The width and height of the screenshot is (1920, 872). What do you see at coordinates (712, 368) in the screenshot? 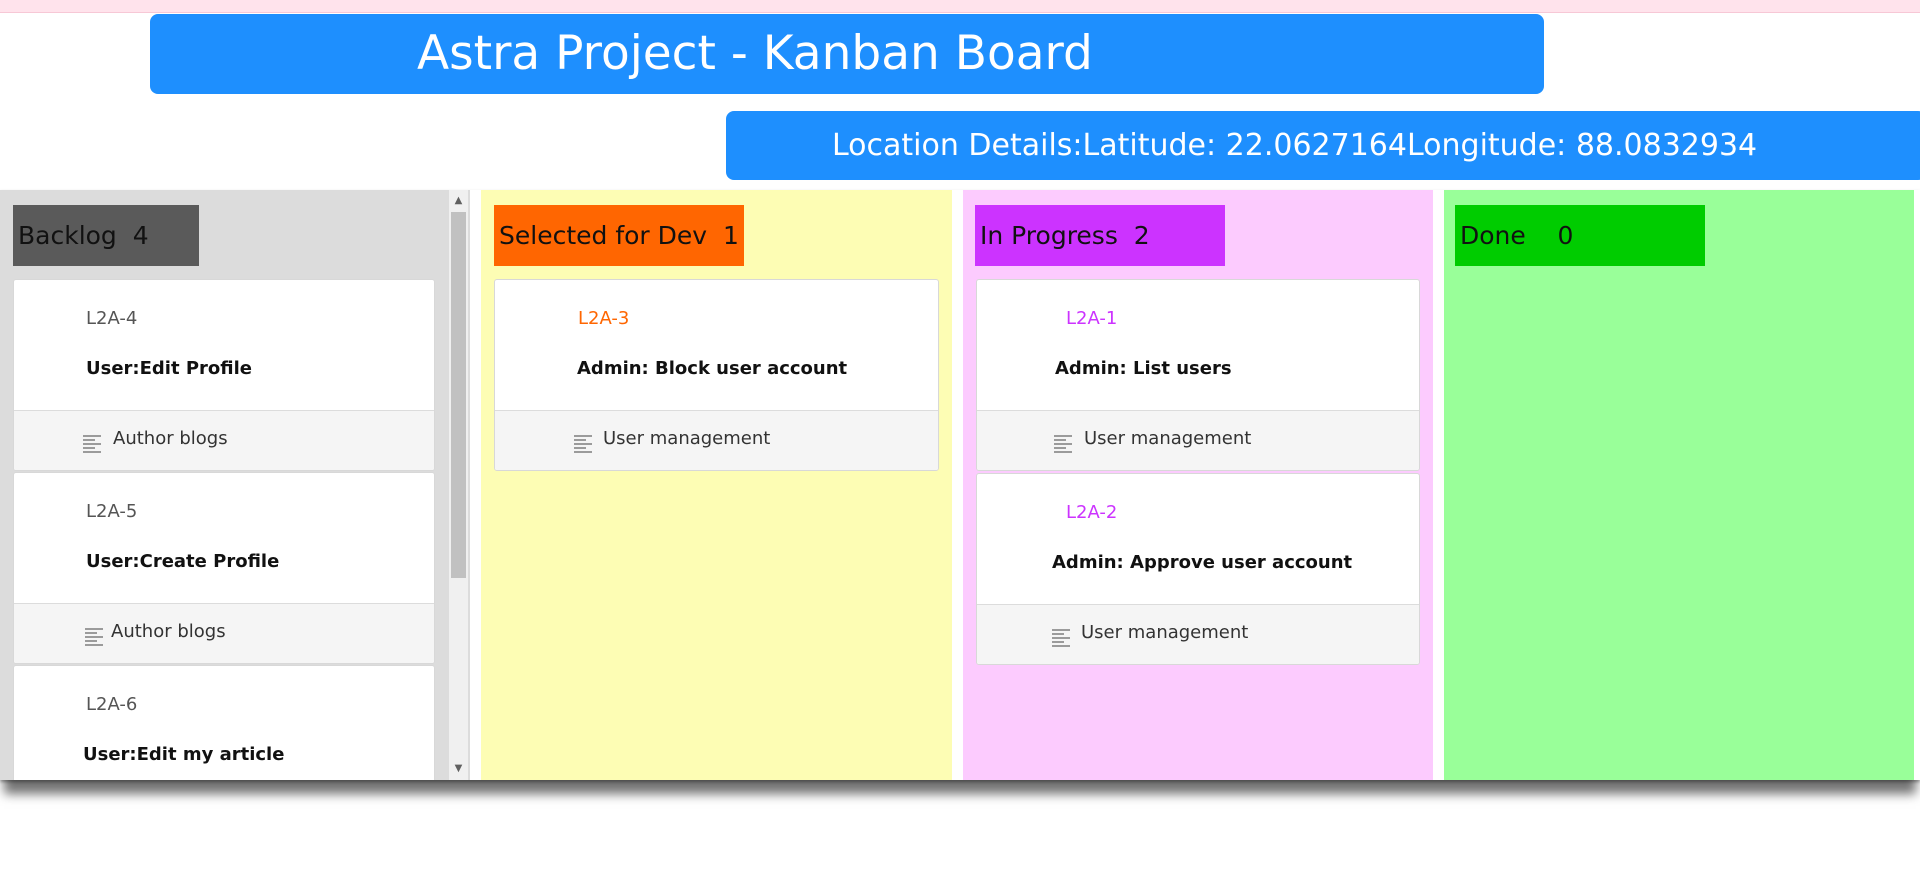
I see `issue-summary: Admin: Block user account` at bounding box center [712, 368].